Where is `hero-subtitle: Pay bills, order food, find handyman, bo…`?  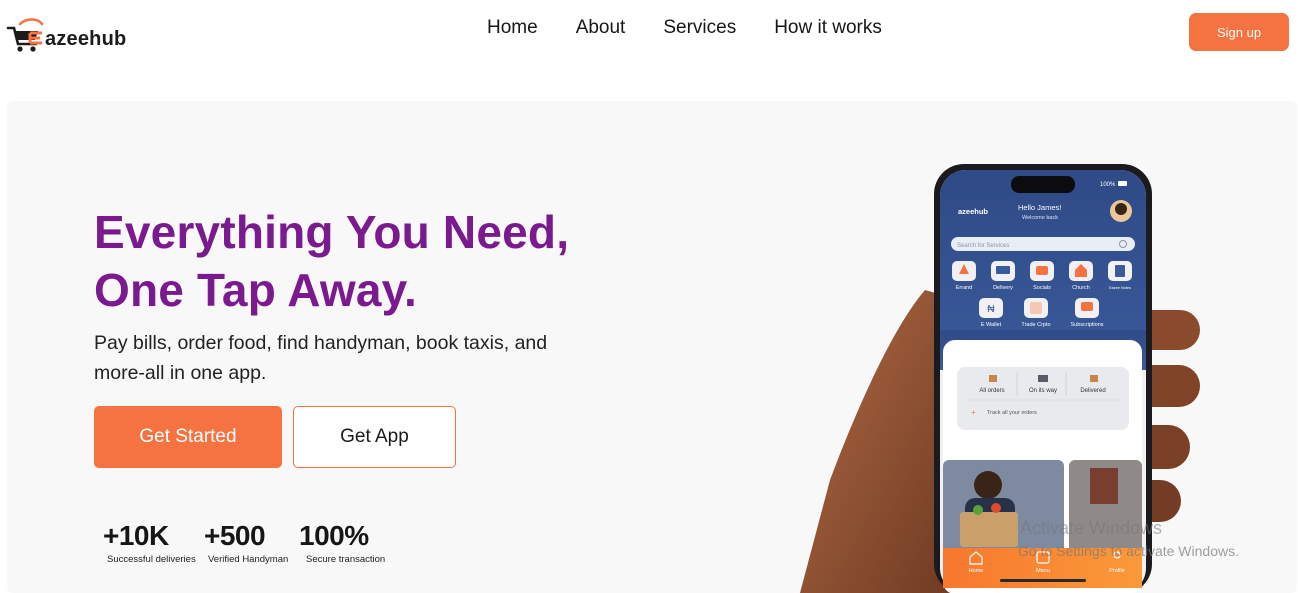 hero-subtitle: Pay bills, order food, find handyman, bo… is located at coordinates (321, 358).